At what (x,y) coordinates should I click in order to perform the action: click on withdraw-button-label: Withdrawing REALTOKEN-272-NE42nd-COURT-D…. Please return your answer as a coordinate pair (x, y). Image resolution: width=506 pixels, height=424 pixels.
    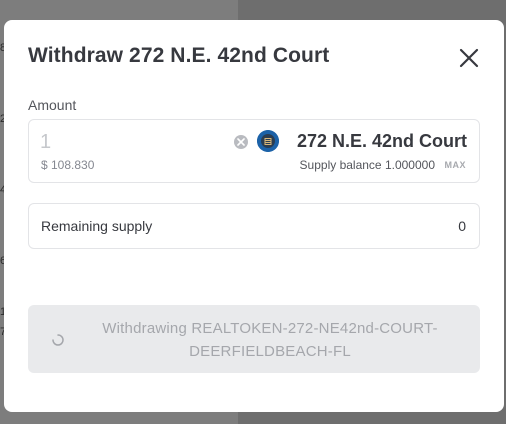
    Looking at the image, I should click on (270, 340).